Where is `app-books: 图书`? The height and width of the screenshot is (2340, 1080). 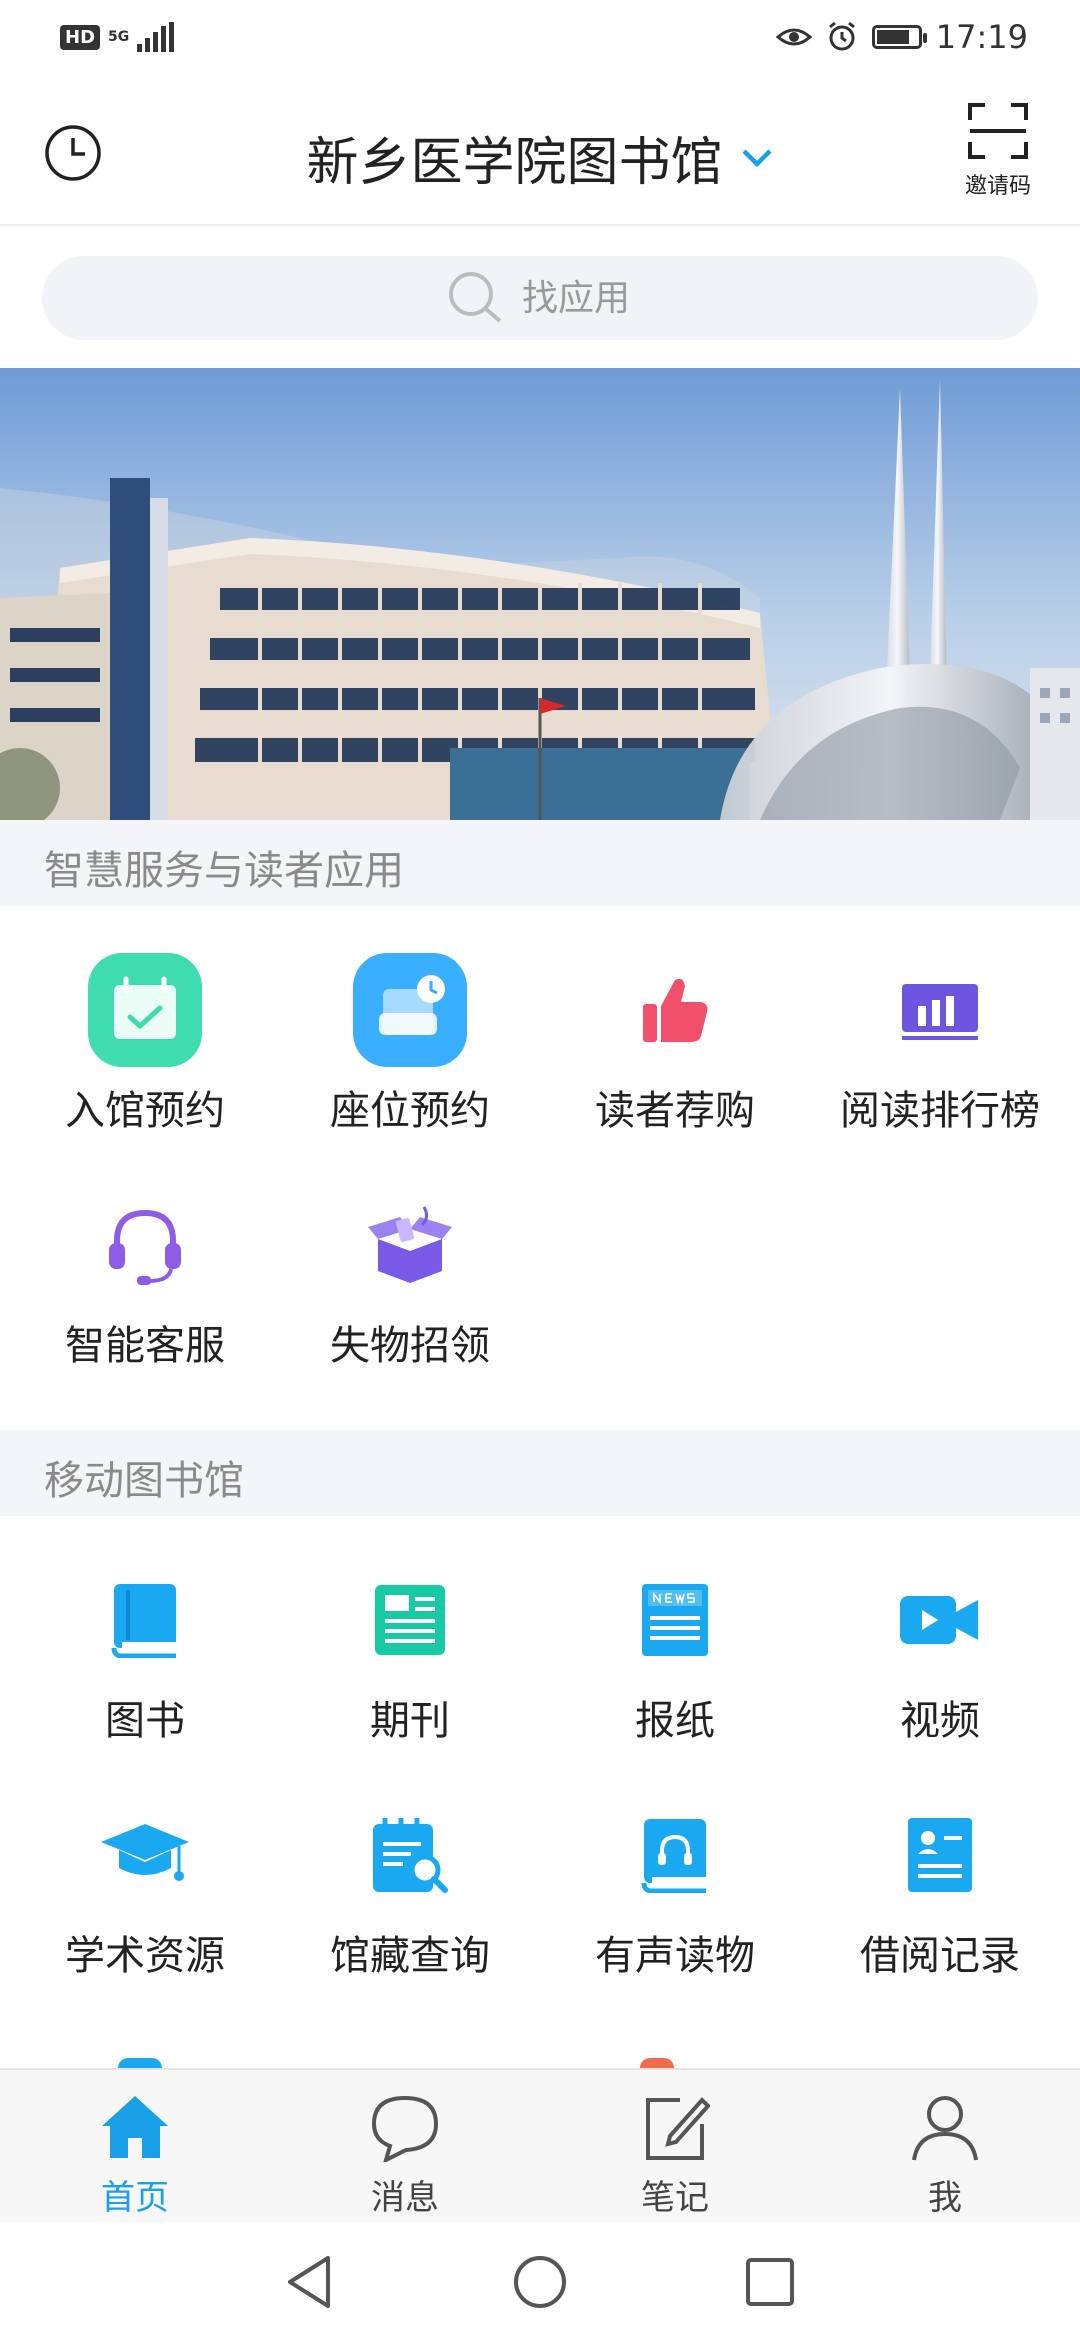
app-books: 图书 is located at coordinates (145, 1660).